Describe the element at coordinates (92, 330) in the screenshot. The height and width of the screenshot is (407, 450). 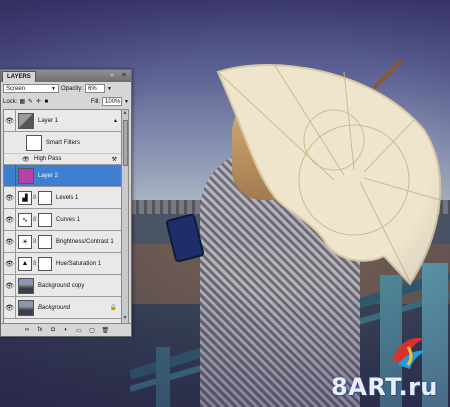
I see `new-layer-icon: ▢` at that location.